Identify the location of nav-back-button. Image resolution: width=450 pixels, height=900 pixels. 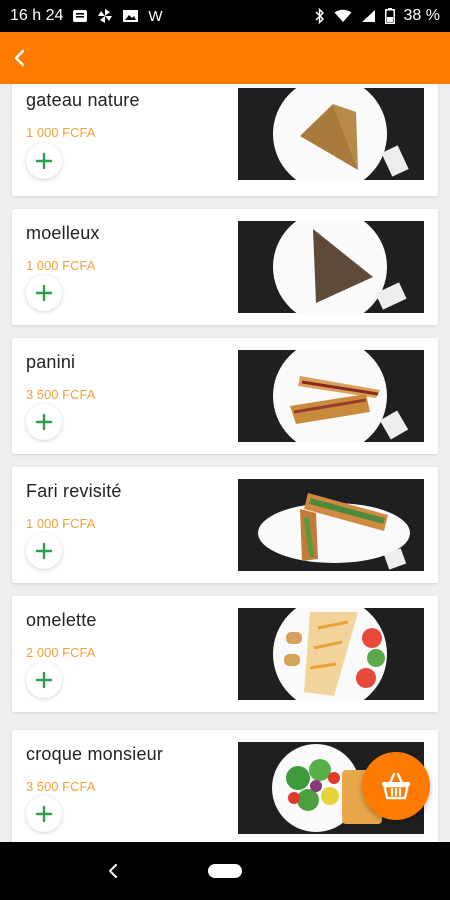
(113, 871).